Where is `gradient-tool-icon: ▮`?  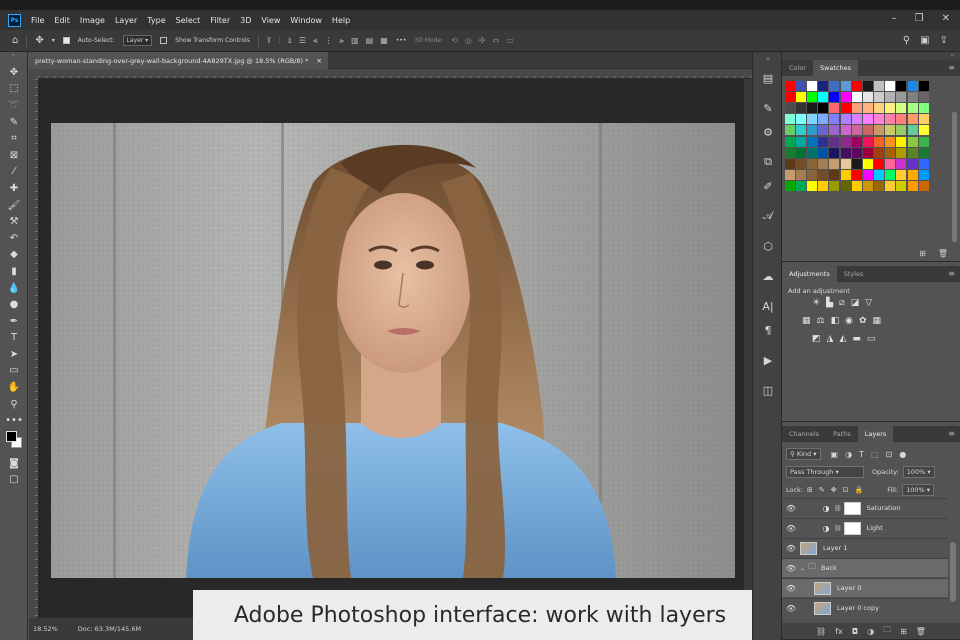
gradient-tool-icon: ▮ is located at coordinates (14, 271).